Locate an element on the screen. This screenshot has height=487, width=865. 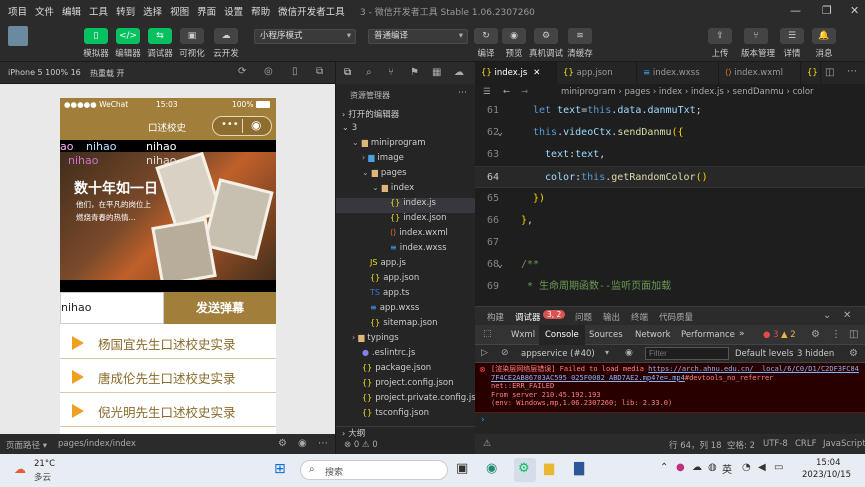
menu-item-interface: 界面 is located at coordinates (206, 11).